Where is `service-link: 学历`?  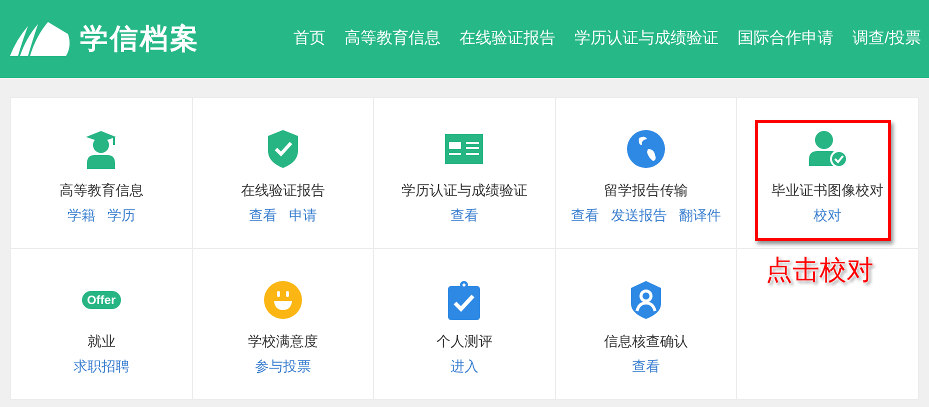 service-link: 学历 is located at coordinates (121, 215).